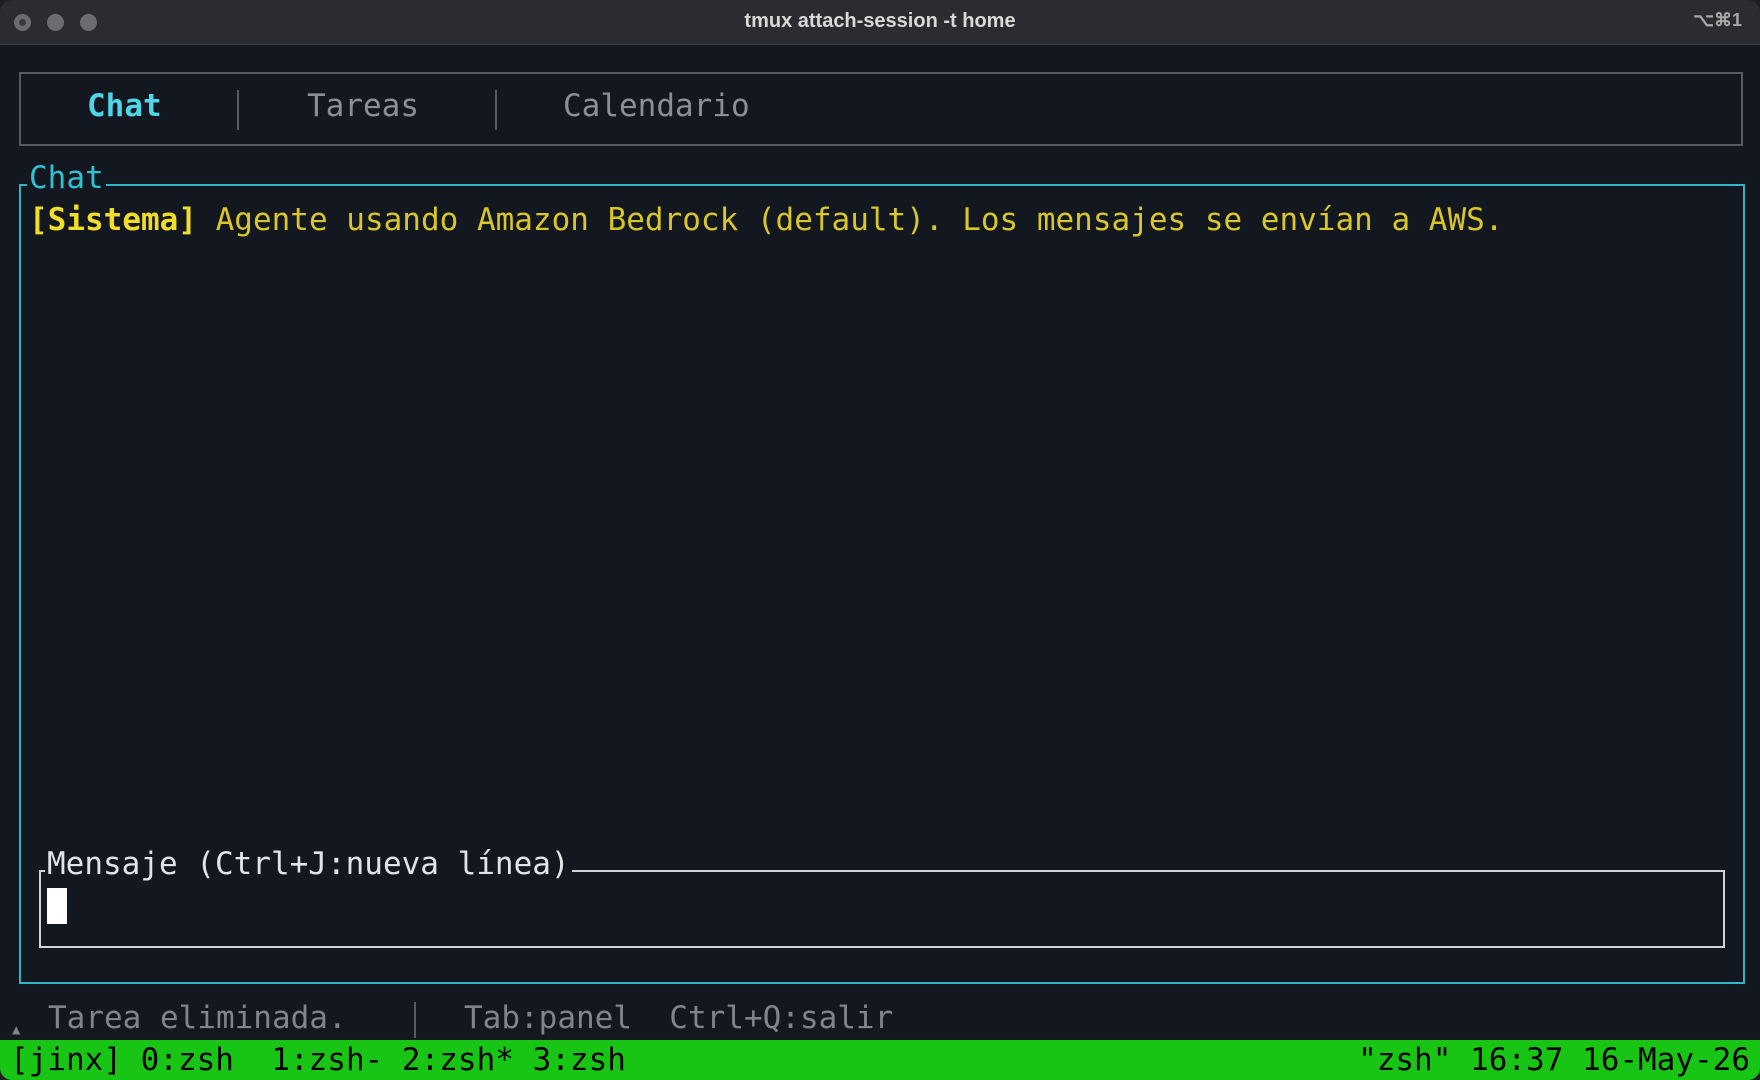 The height and width of the screenshot is (1080, 1760). Describe the element at coordinates (66, 178) in the screenshot. I see `chat-panel-title: Chat` at that location.